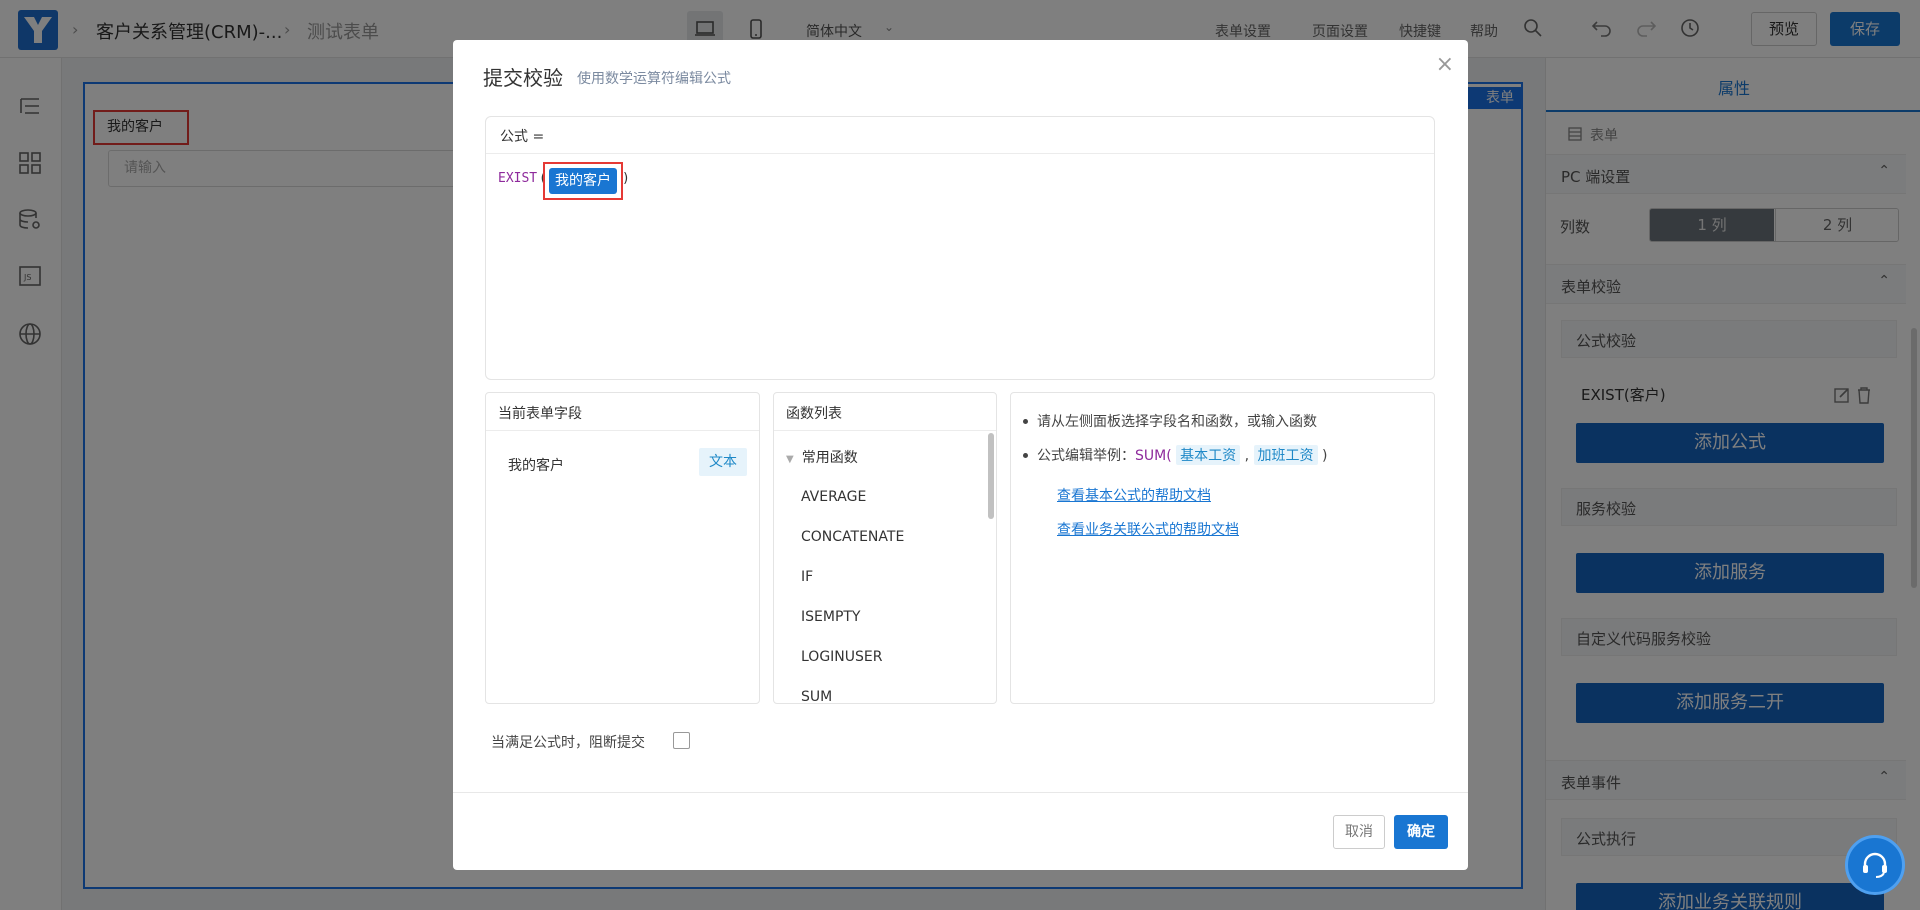 This screenshot has width=1920, height=910. I want to click on help-example: 公式编辑举例：SUM( 基本工资 , 加班工资 ), so click(1174, 455).